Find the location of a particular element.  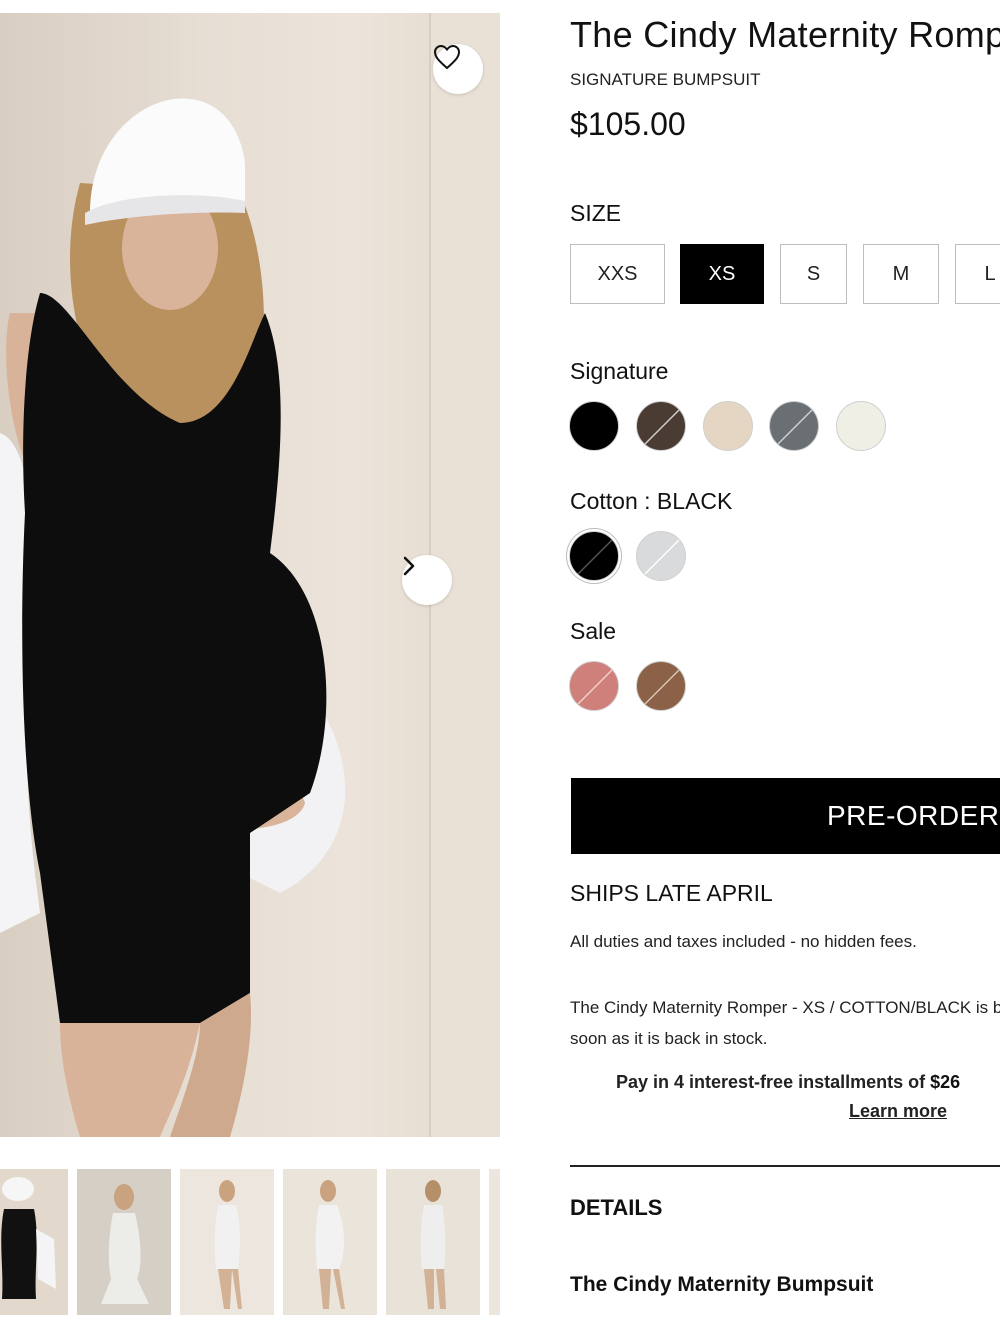

product-subtitle: SIGNATURE BUMPSUIT is located at coordinates (665, 79).